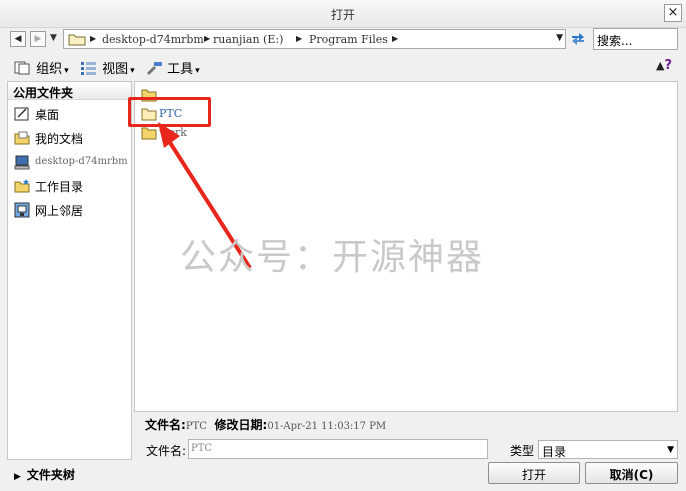  I want to click on sidebar-item-working-directory: 工作目录, so click(71, 186).